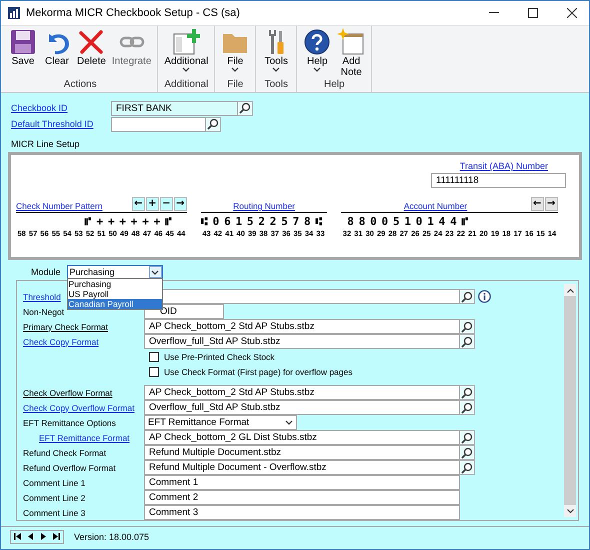 The image size is (590, 550). Describe the element at coordinates (57, 52) in the screenshot. I see `ribbon-button: Clear` at that location.